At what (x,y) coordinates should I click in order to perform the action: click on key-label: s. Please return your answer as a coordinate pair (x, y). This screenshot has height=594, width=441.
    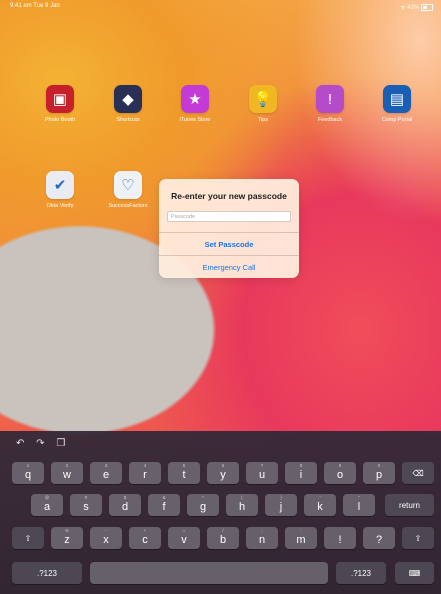
    Looking at the image, I should click on (86, 507).